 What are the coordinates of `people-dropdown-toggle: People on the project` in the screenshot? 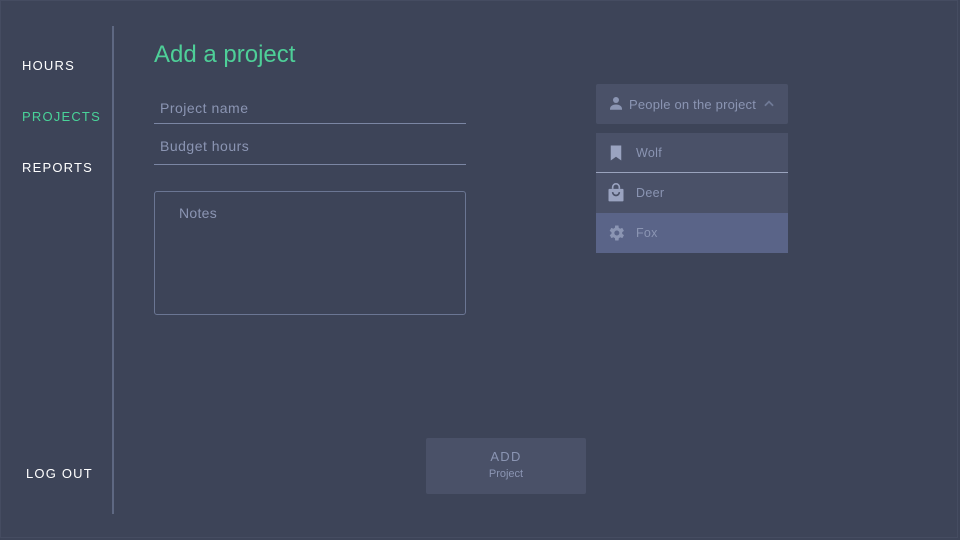 It's located at (692, 104).